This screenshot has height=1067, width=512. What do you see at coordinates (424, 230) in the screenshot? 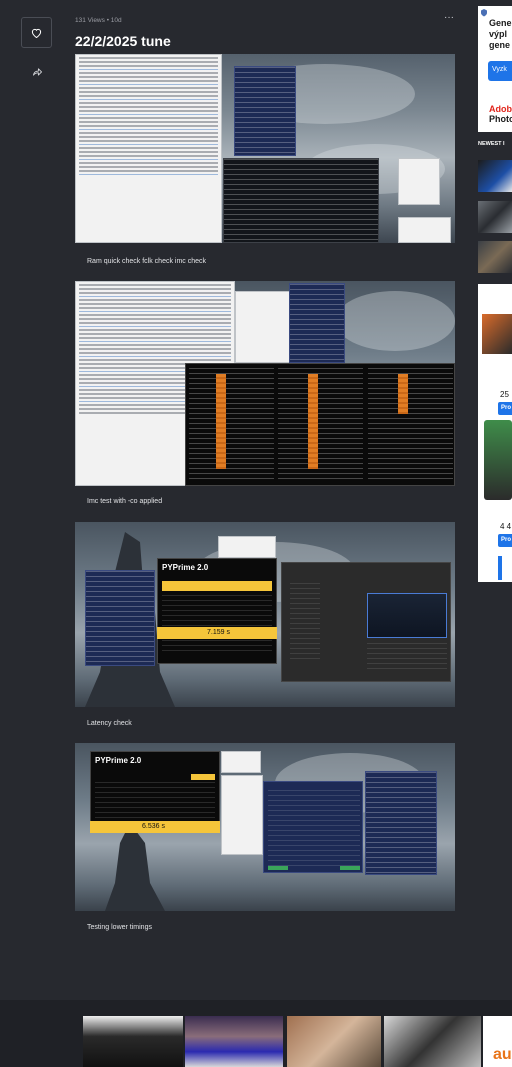
I see `notification-dialog` at bounding box center [424, 230].